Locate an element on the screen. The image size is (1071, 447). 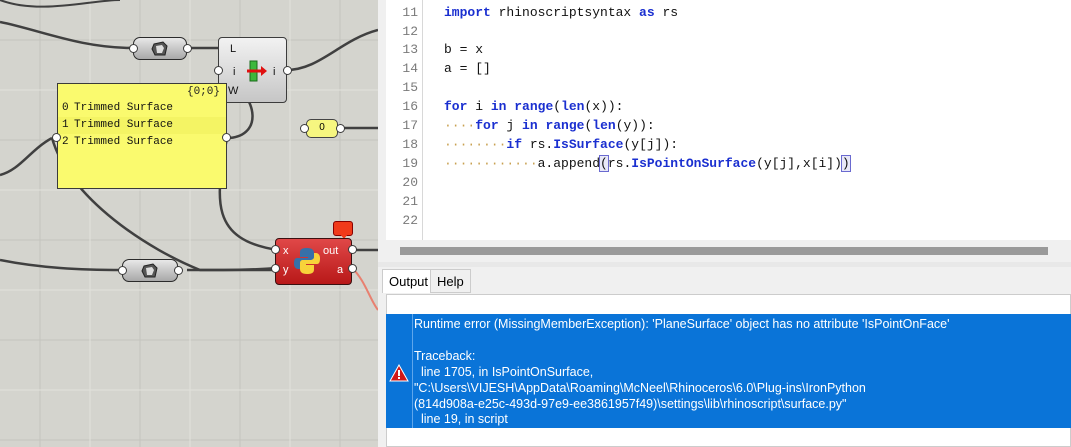
code-line: import rhinoscriptsyntax as rs is located at coordinates (561, 12).